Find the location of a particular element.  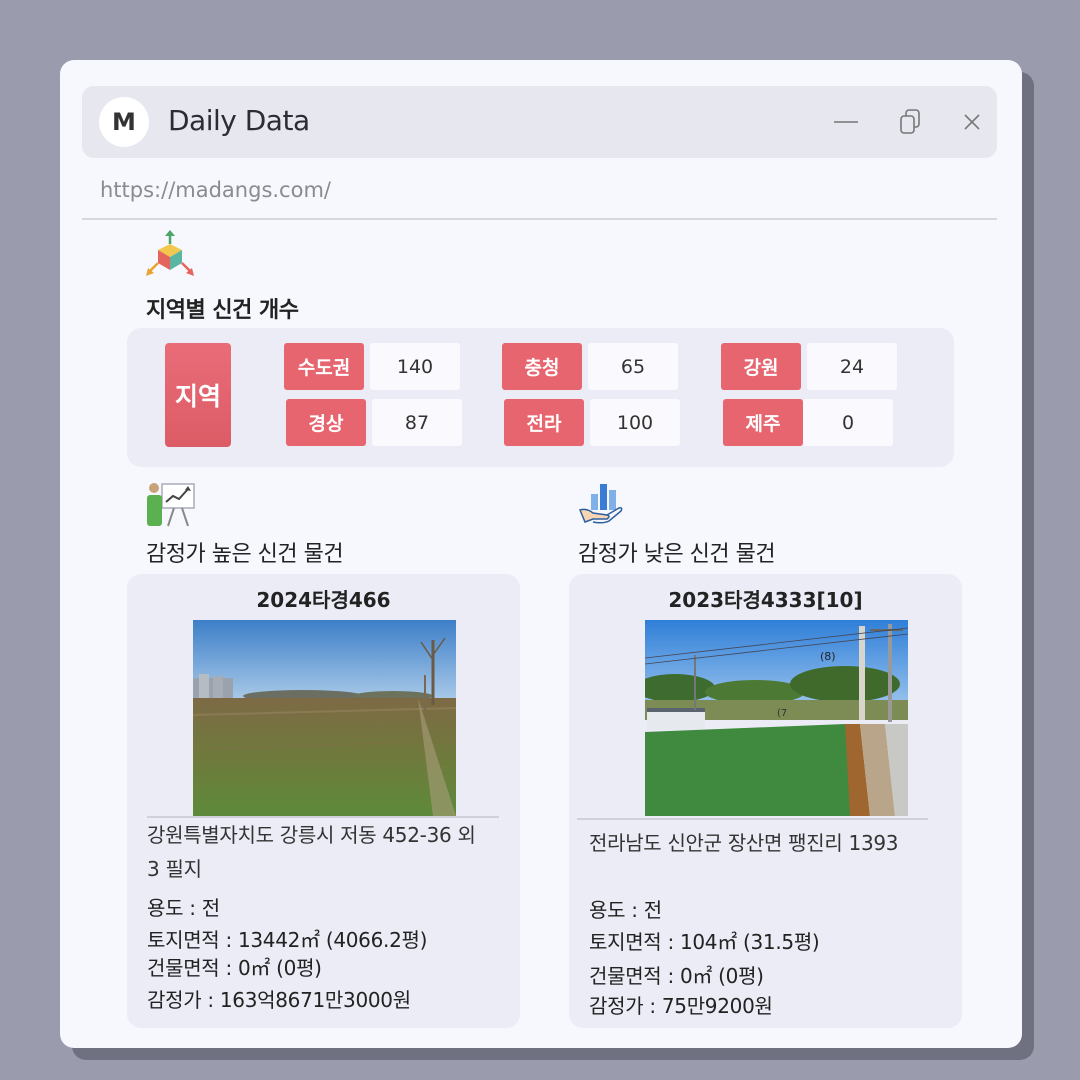

region-count-chungcheong: 65 is located at coordinates (633, 366).